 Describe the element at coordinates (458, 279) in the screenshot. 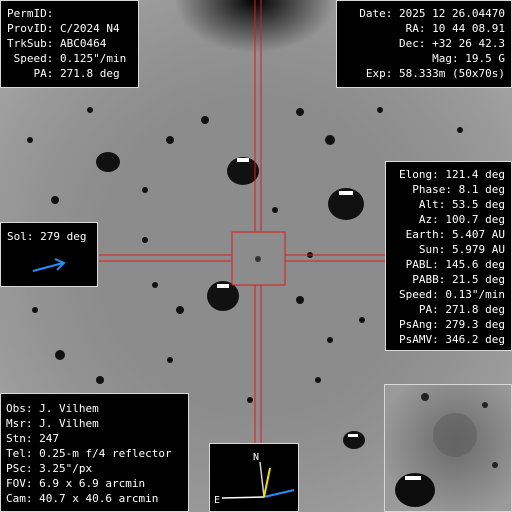

I see `pabb-line: PABB: 21.5 deg` at that location.